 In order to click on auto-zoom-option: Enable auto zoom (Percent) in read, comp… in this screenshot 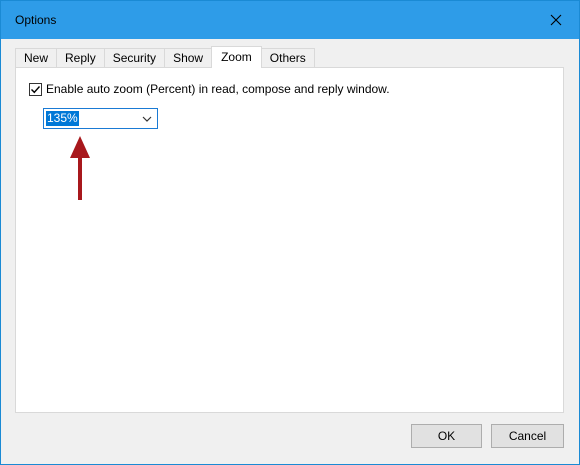, I will do `click(209, 89)`.